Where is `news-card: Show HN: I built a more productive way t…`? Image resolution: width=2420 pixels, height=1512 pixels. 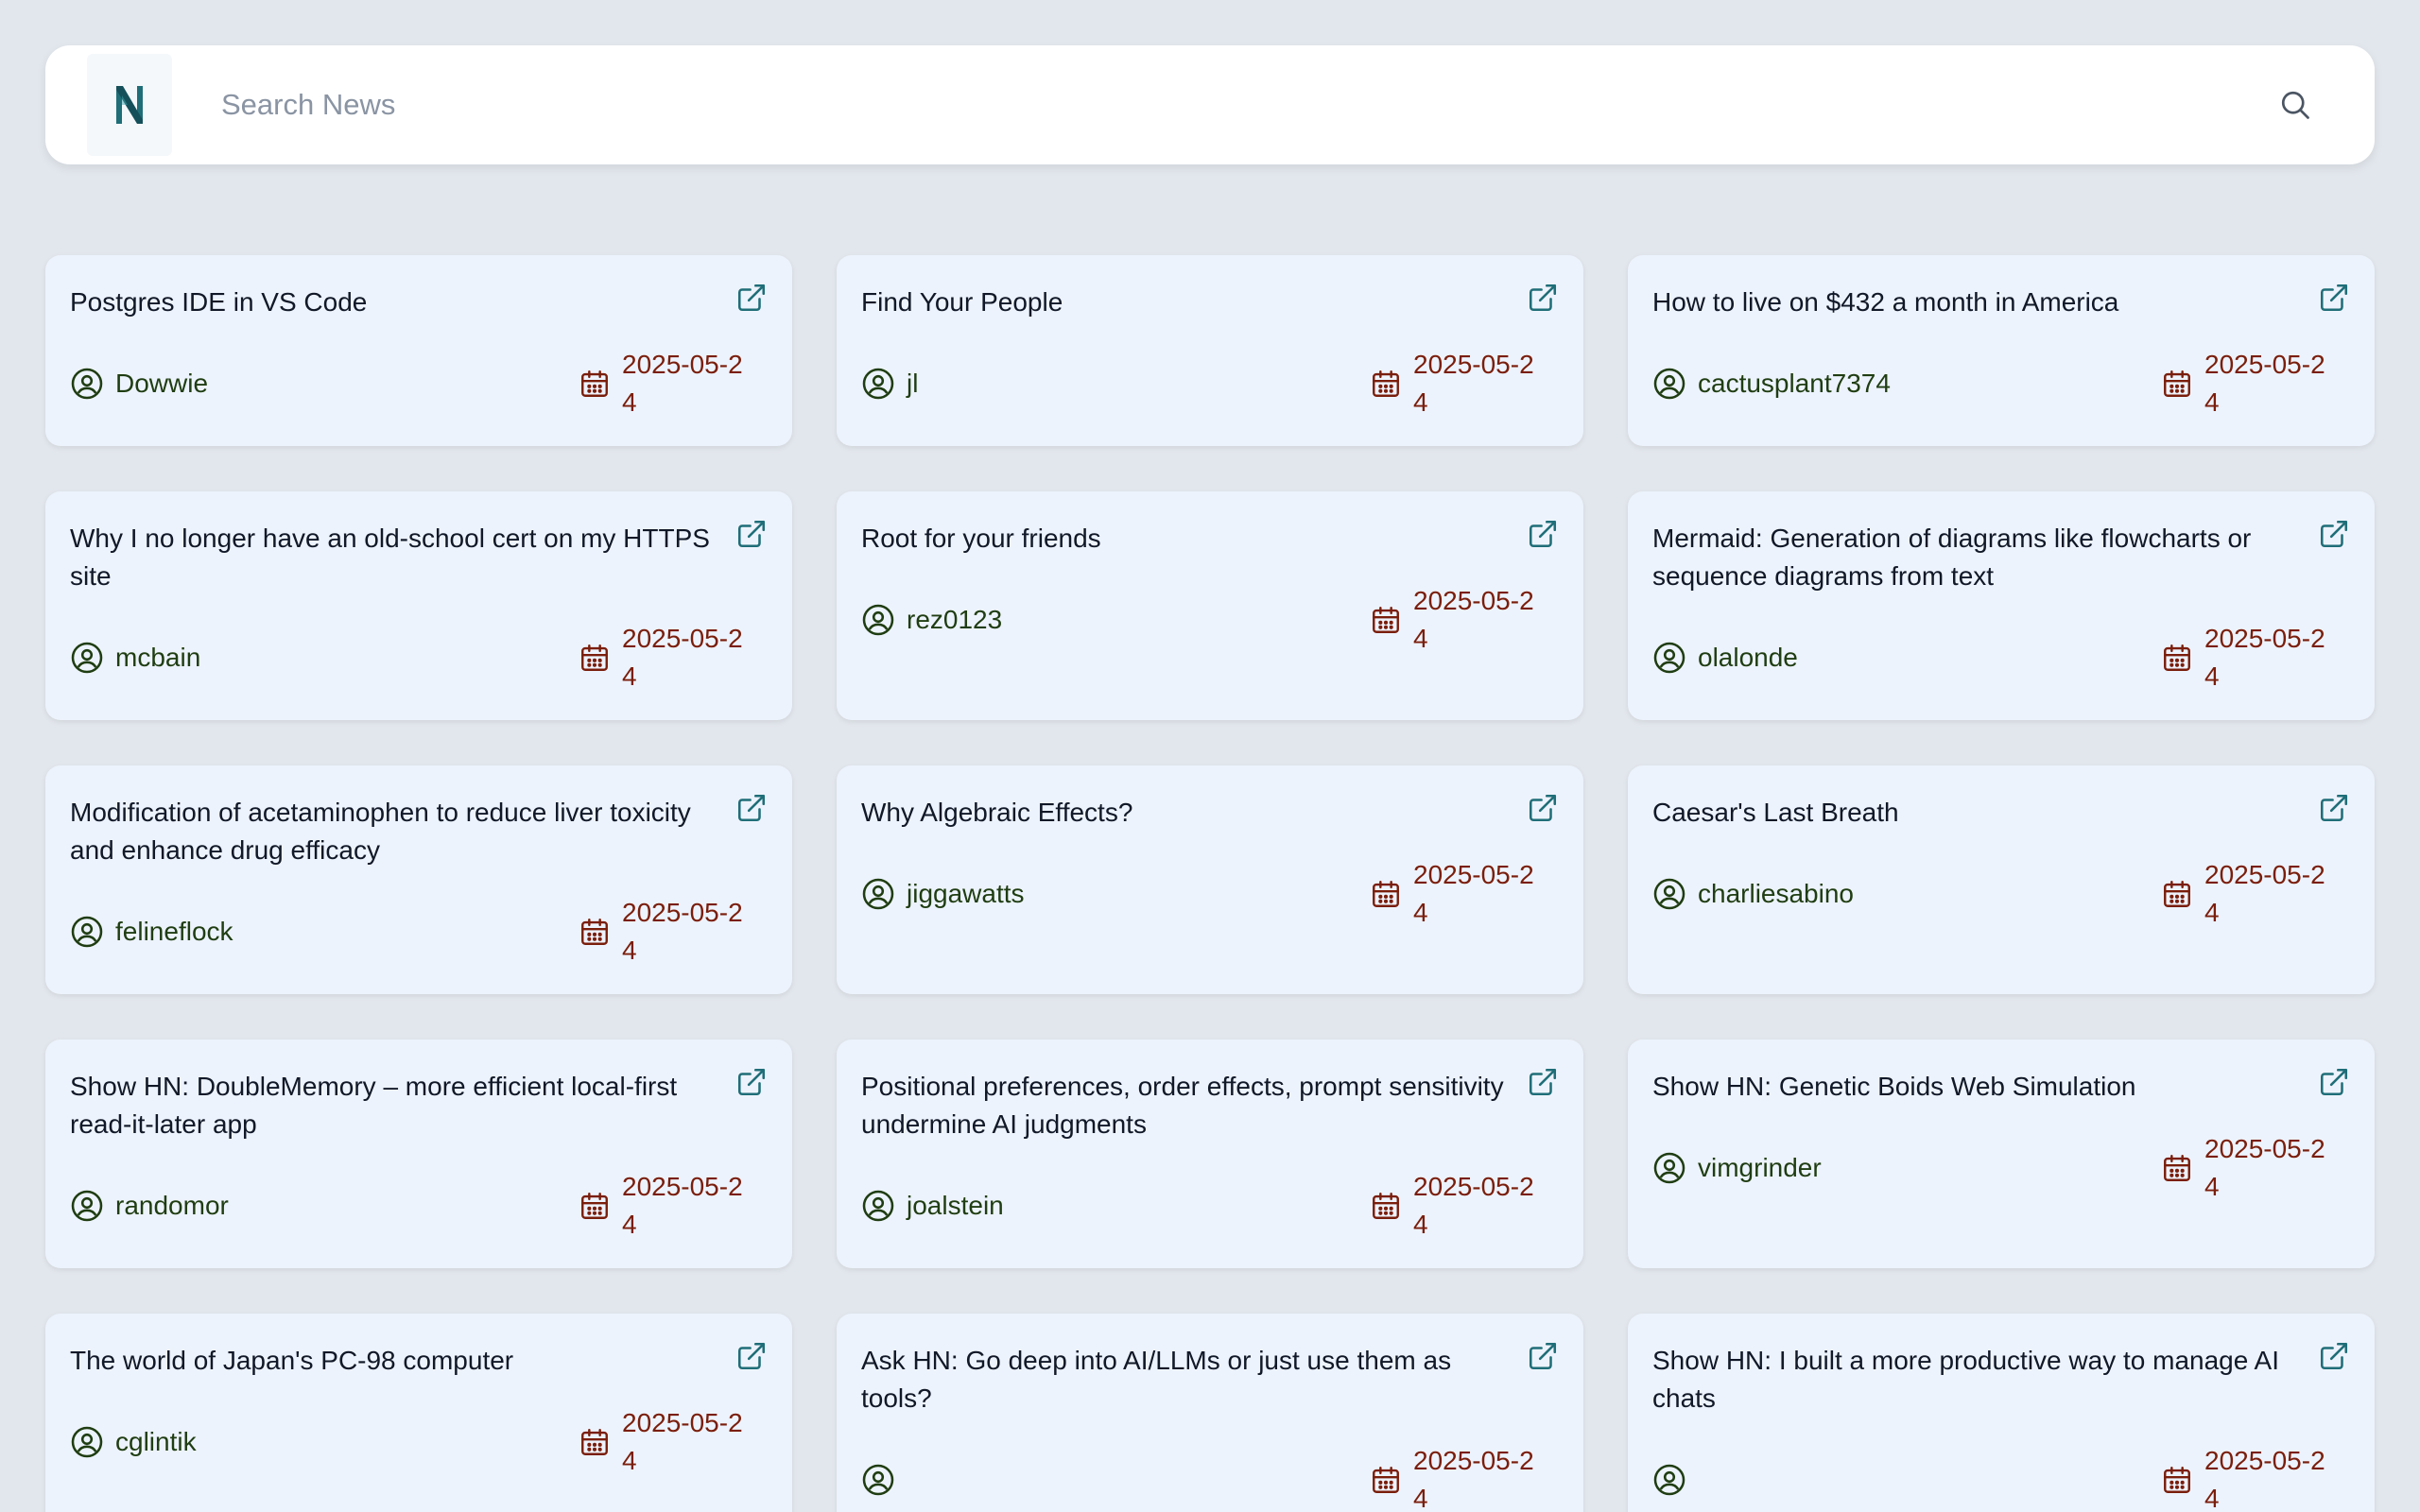 news-card: Show HN: I built a more productive way t… is located at coordinates (2001, 1413).